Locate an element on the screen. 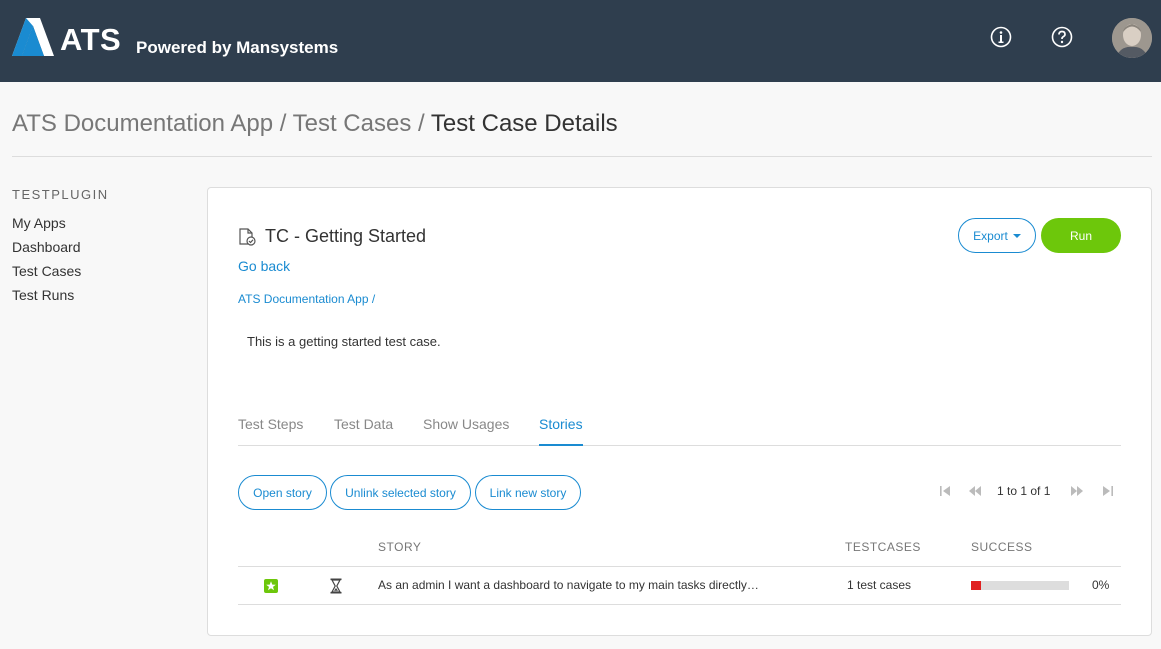 The image size is (1161, 649). info-icon is located at coordinates (1001, 37).